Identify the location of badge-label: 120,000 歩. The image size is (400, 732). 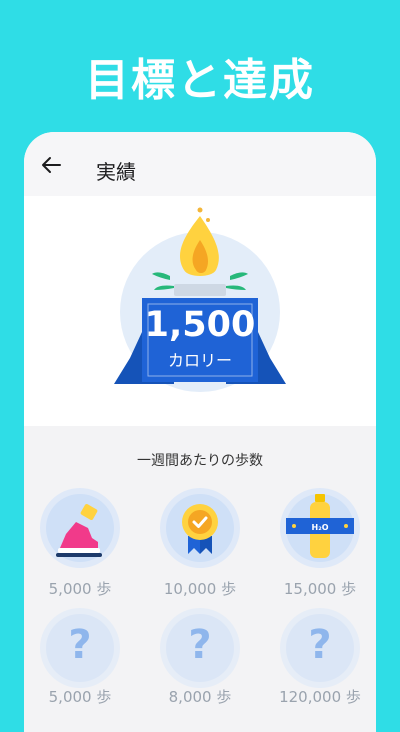
(320, 697).